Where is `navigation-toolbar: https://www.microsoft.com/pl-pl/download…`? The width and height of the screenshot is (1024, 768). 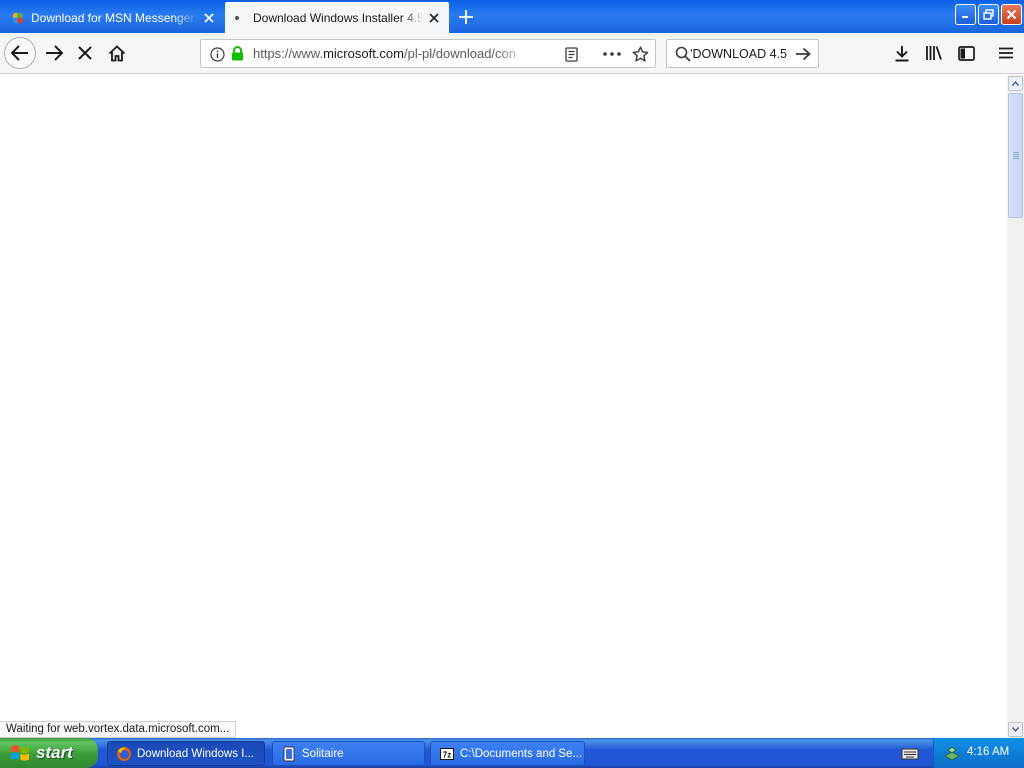
navigation-toolbar: https://www.microsoft.com/pl-pl/download… is located at coordinates (512, 53).